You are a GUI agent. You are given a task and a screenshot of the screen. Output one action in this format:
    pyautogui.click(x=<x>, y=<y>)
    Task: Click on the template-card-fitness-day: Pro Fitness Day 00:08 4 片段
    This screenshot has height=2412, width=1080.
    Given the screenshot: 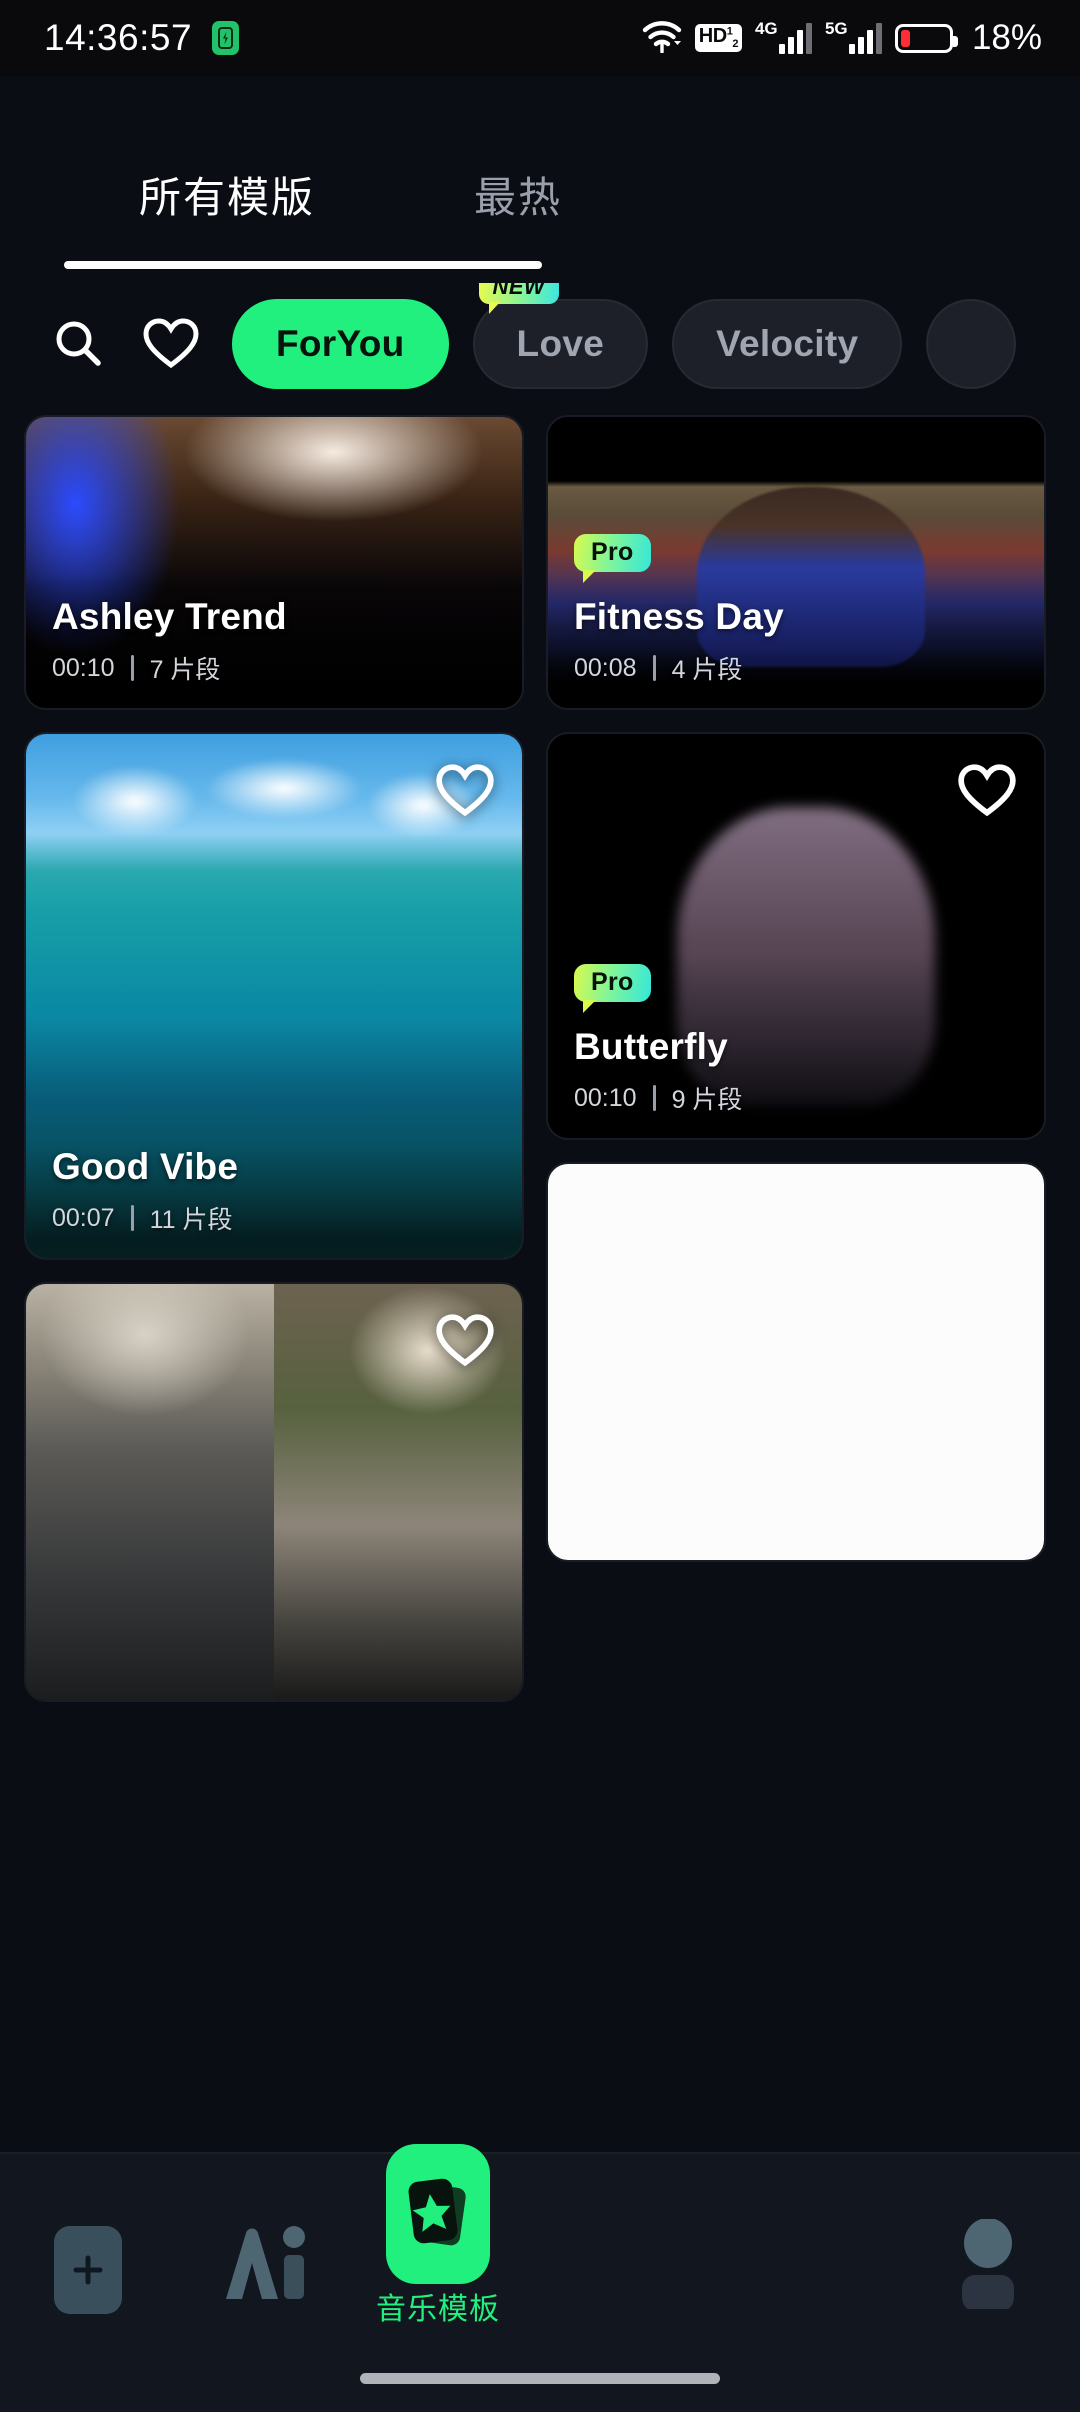 What is the action you would take?
    pyautogui.click(x=796, y=562)
    